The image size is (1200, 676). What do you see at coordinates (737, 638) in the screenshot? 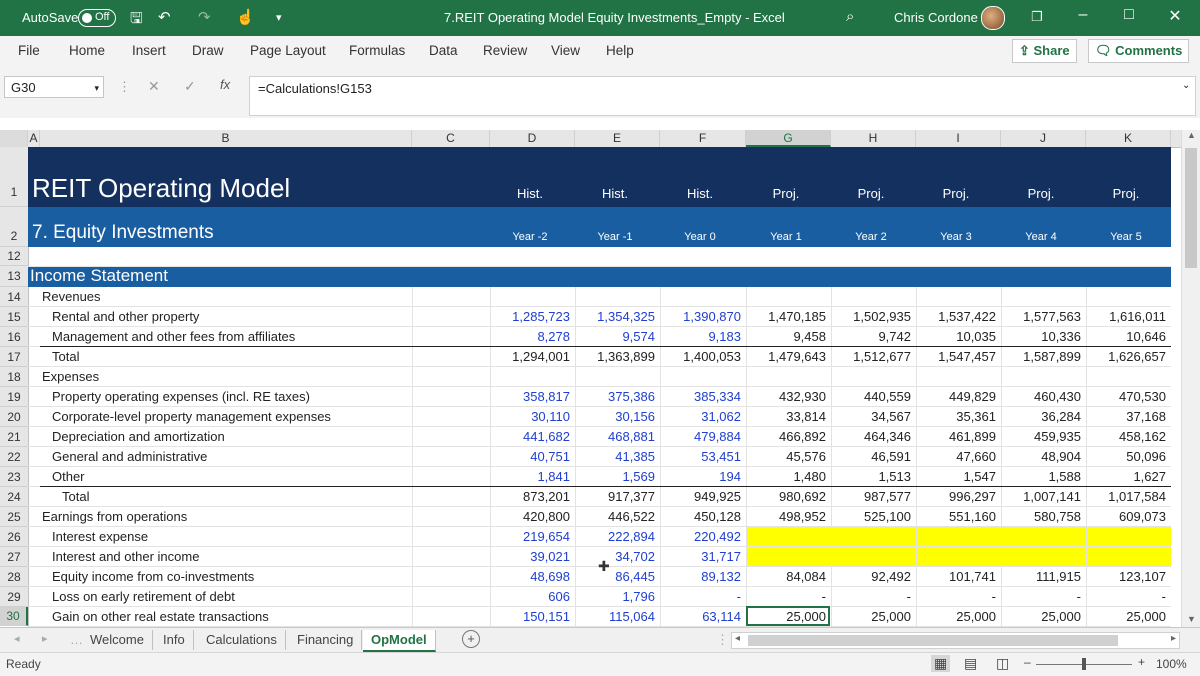
I see `scroll-left-icon: ◂` at bounding box center [737, 638].